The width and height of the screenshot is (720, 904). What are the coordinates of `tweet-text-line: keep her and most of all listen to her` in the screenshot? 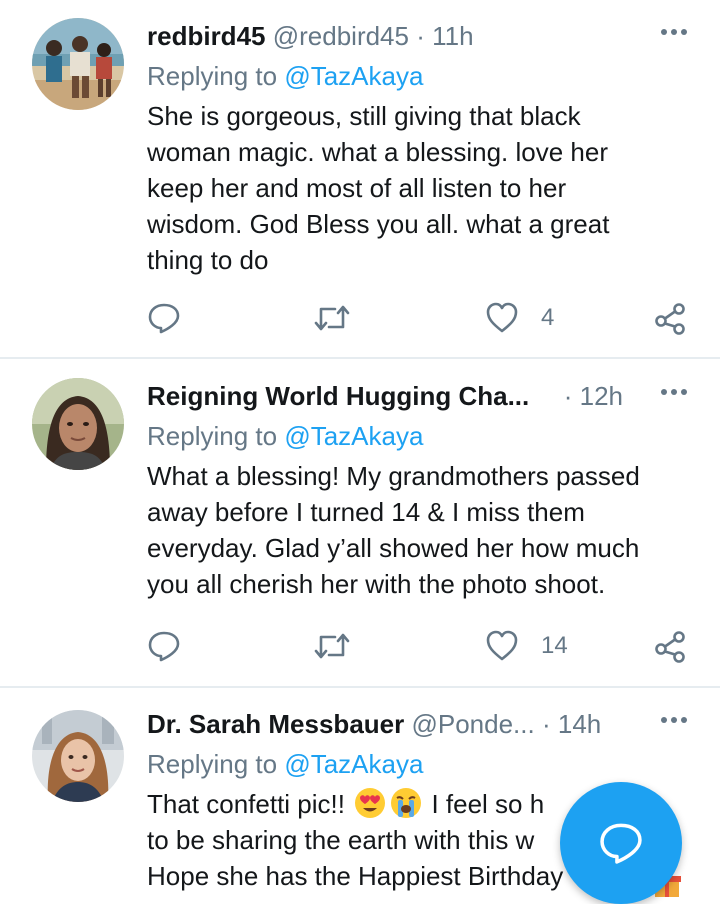 It's located at (357, 188).